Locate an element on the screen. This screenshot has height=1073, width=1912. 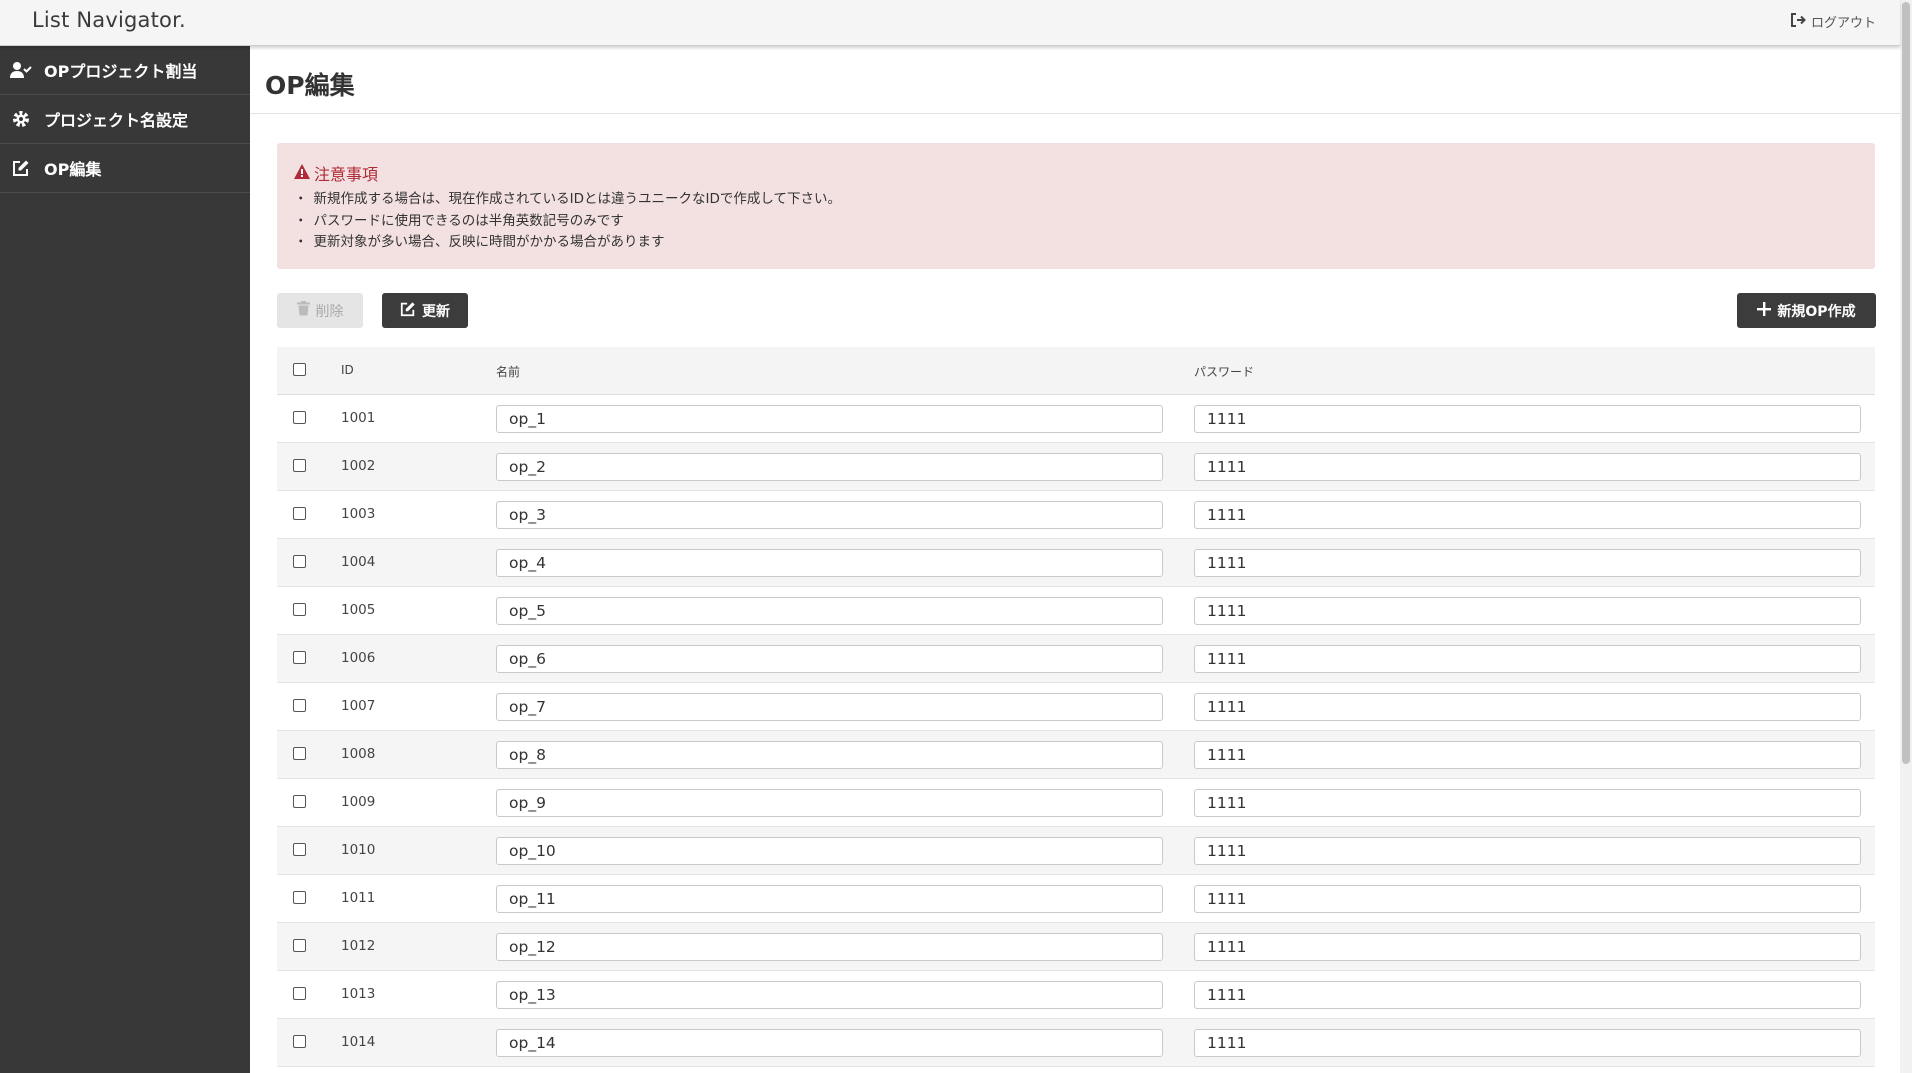
update-label: 更新 is located at coordinates (436, 311).